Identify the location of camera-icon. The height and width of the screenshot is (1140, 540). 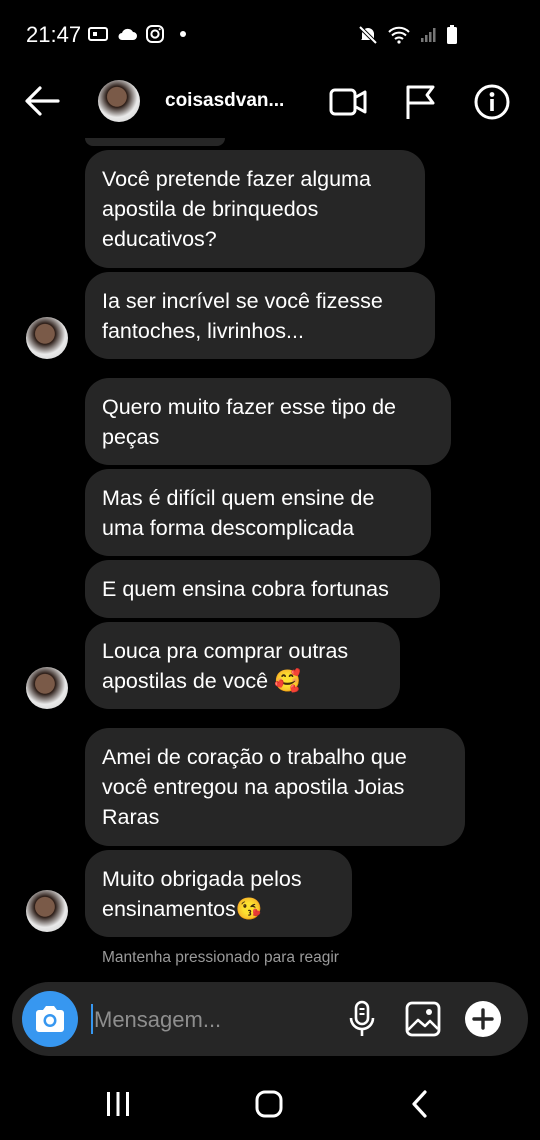
(50, 1019).